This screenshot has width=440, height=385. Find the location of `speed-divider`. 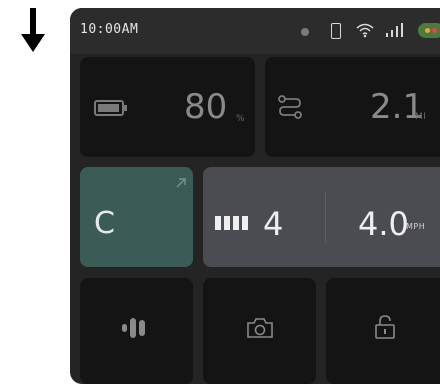

speed-divider is located at coordinates (325, 217).